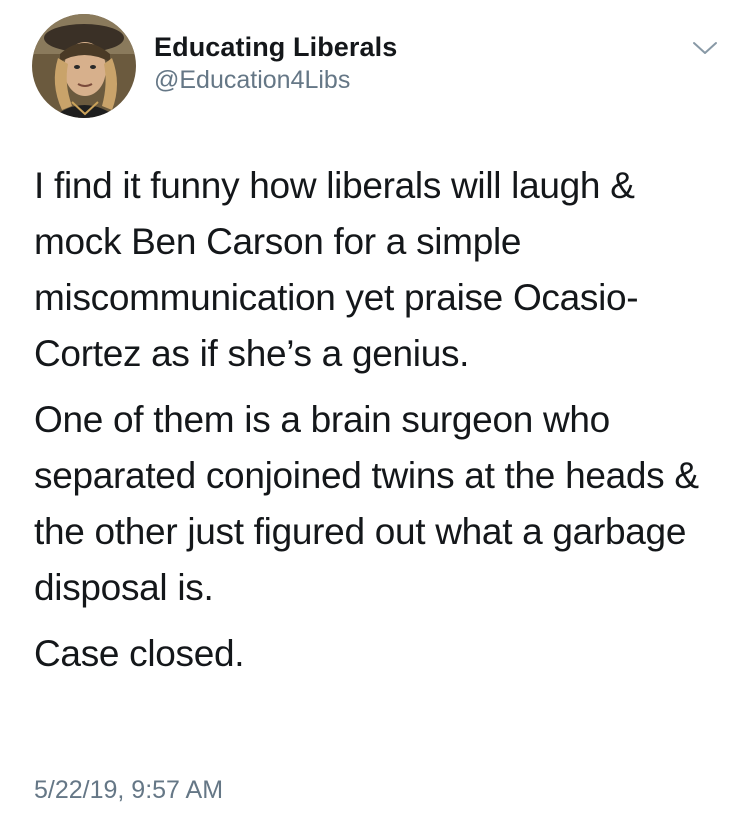 The width and height of the screenshot is (750, 815). What do you see at coordinates (705, 48) in the screenshot?
I see `chevron-down-icon` at bounding box center [705, 48].